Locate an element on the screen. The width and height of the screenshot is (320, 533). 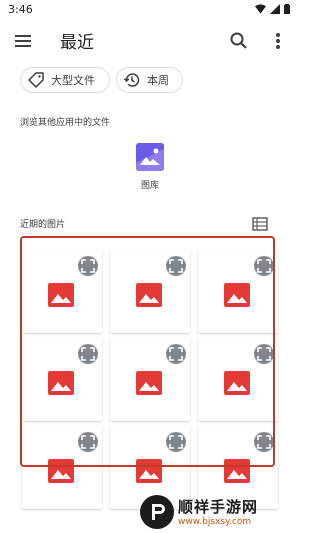
list-view-button is located at coordinates (260, 223).